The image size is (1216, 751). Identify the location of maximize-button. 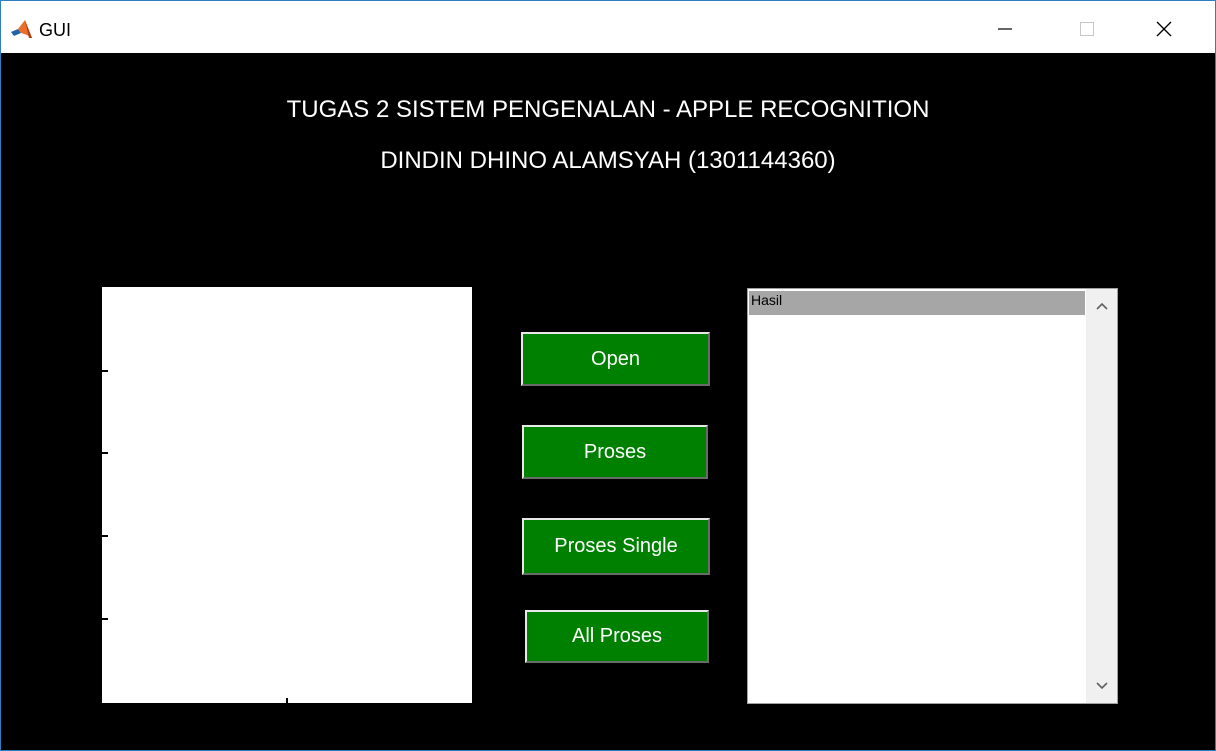
(1087, 29).